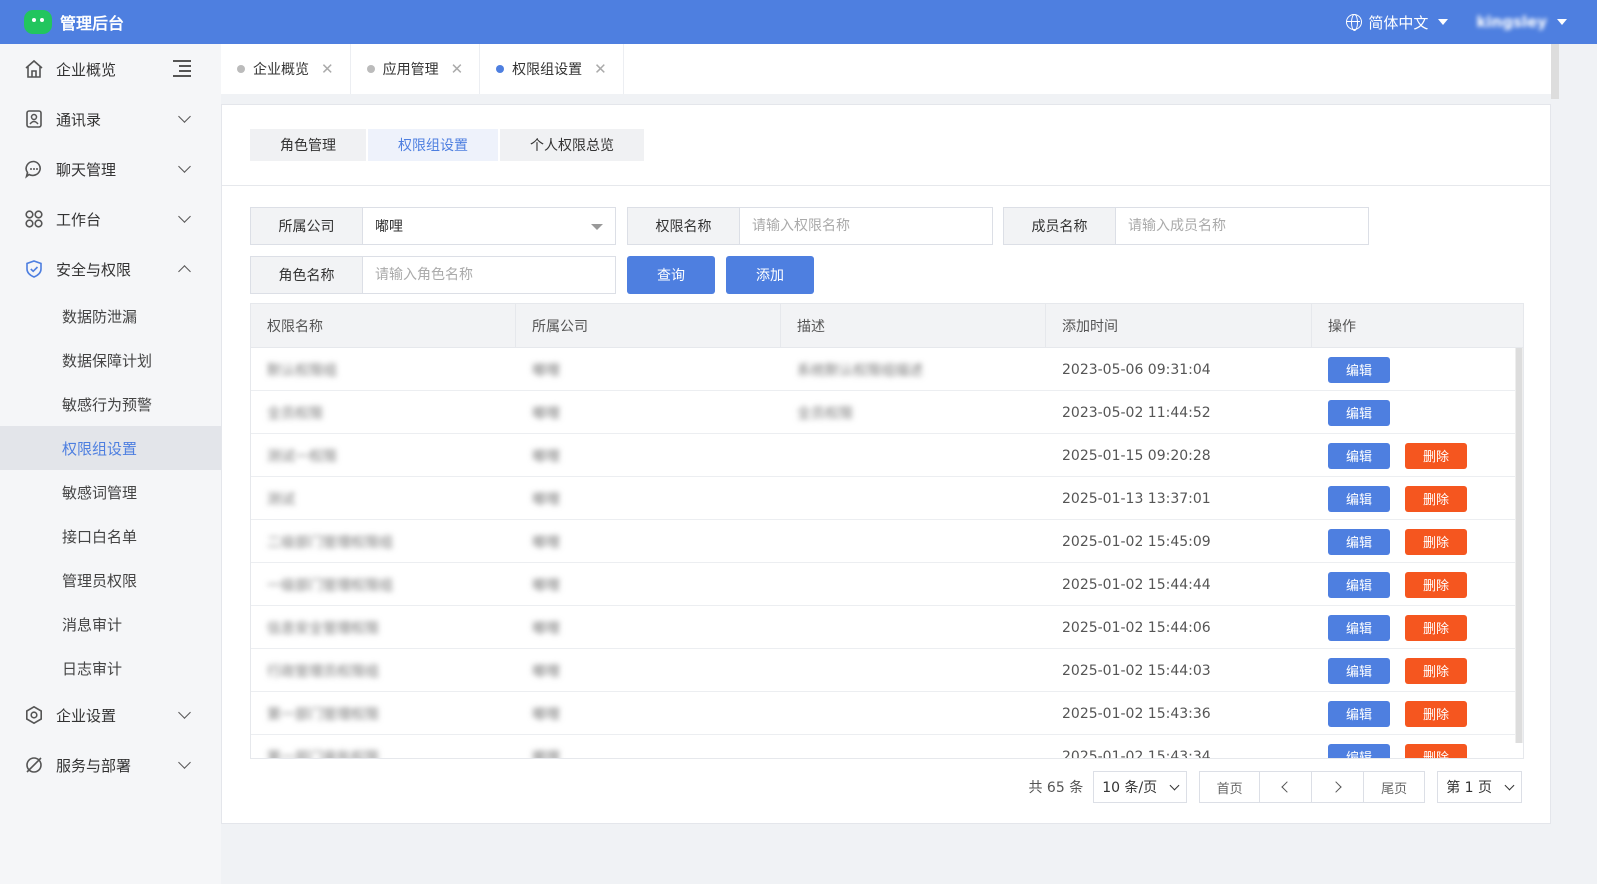  Describe the element at coordinates (110, 169) in the screenshot. I see `sidebar-item-chat: 聊天管理` at that location.